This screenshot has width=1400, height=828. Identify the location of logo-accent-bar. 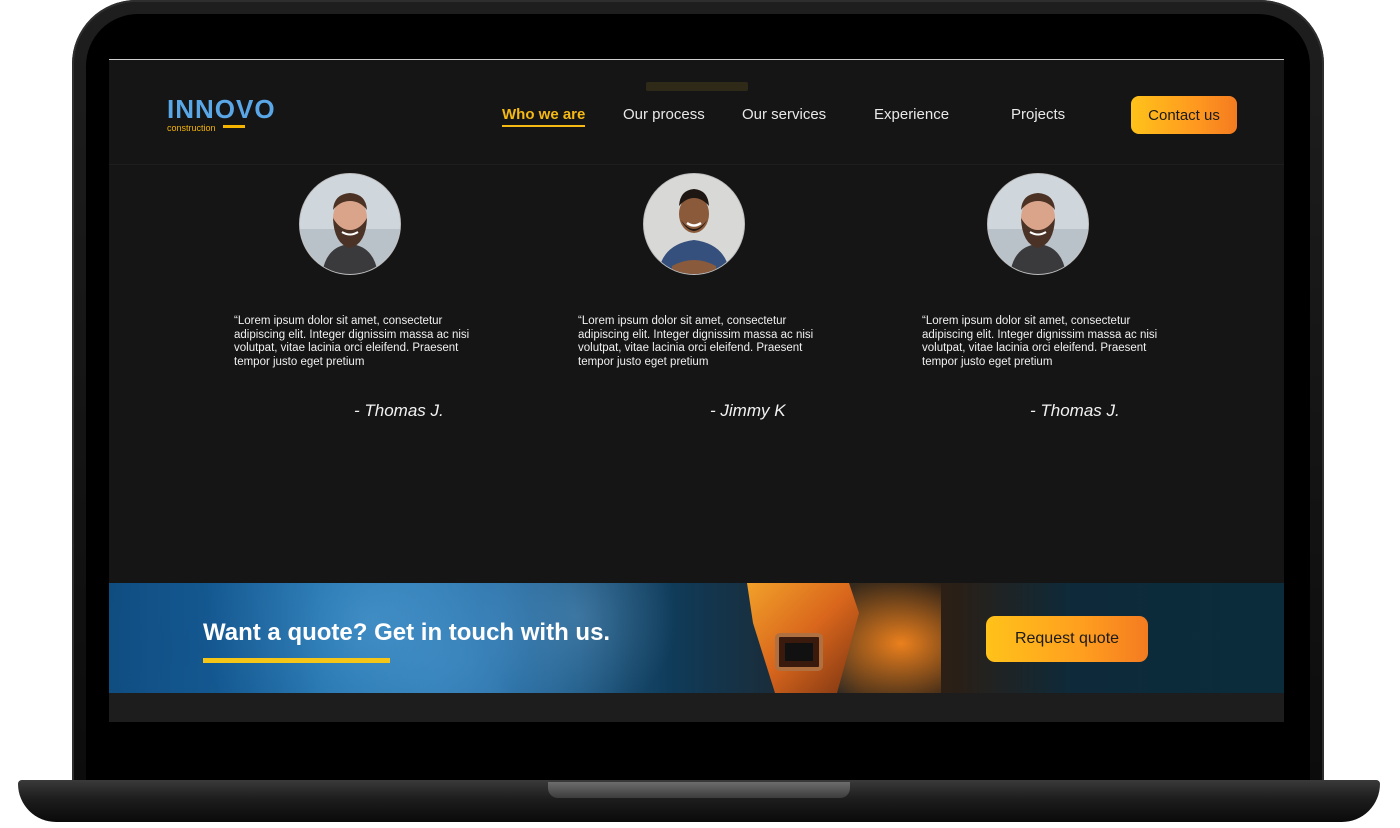
(234, 126).